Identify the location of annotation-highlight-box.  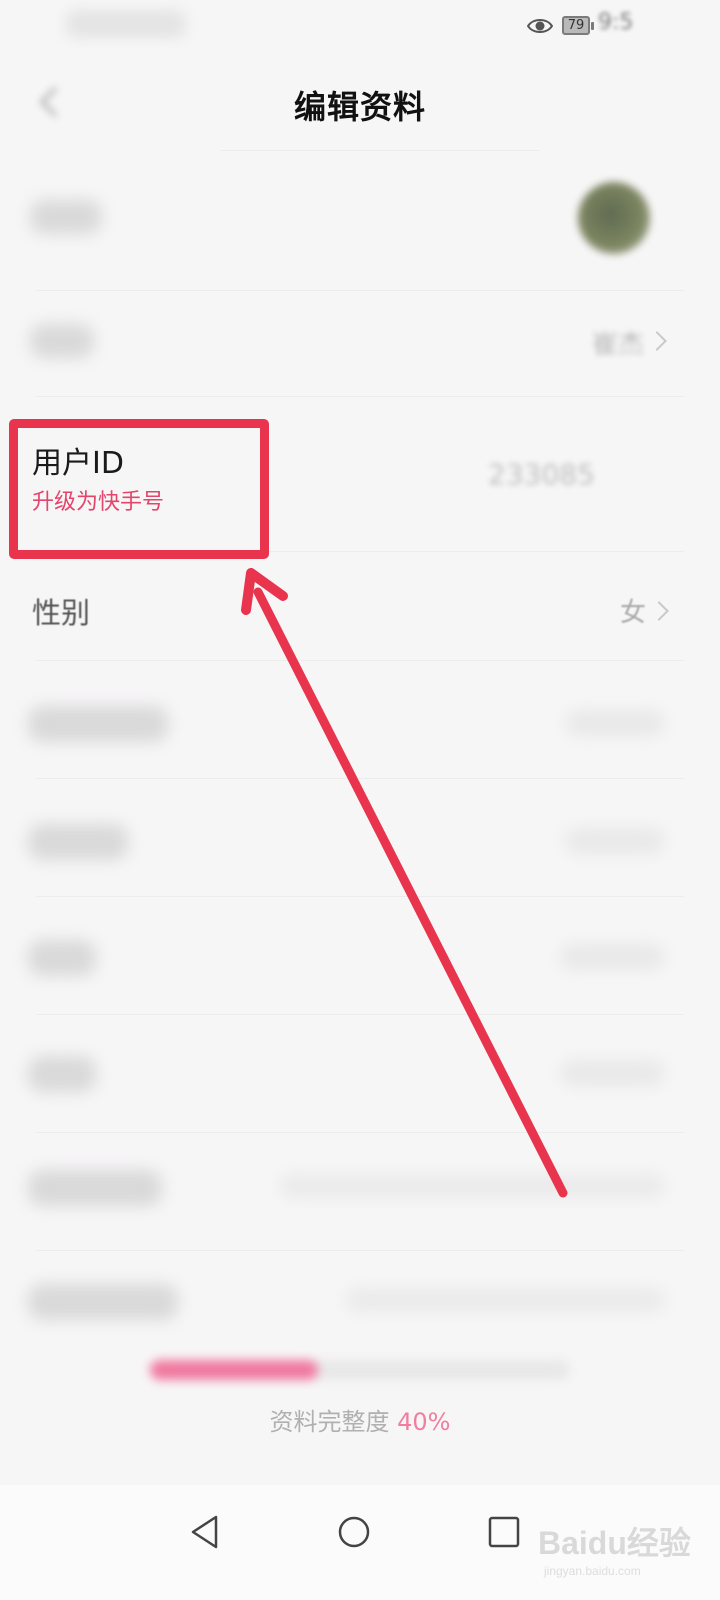
(139, 489).